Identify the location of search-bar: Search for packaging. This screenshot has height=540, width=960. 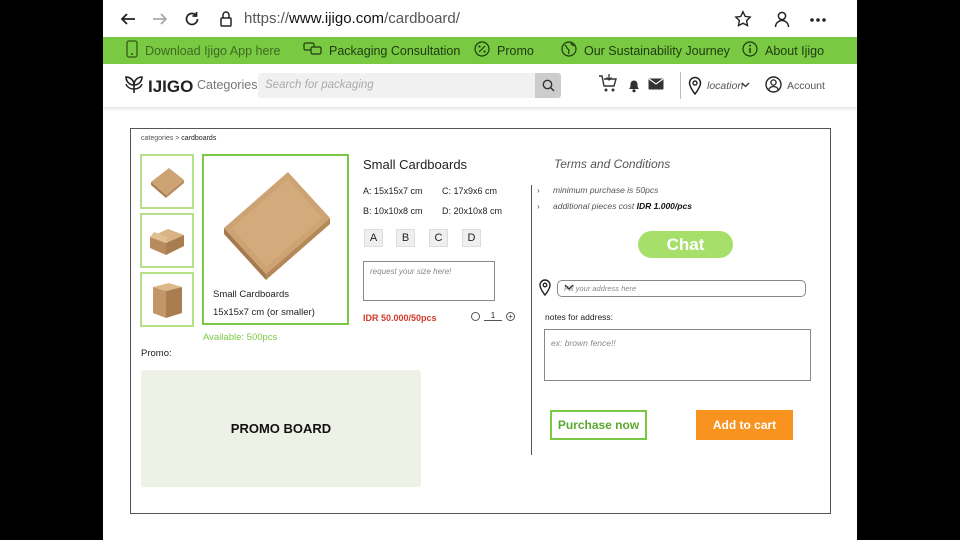
(409, 85).